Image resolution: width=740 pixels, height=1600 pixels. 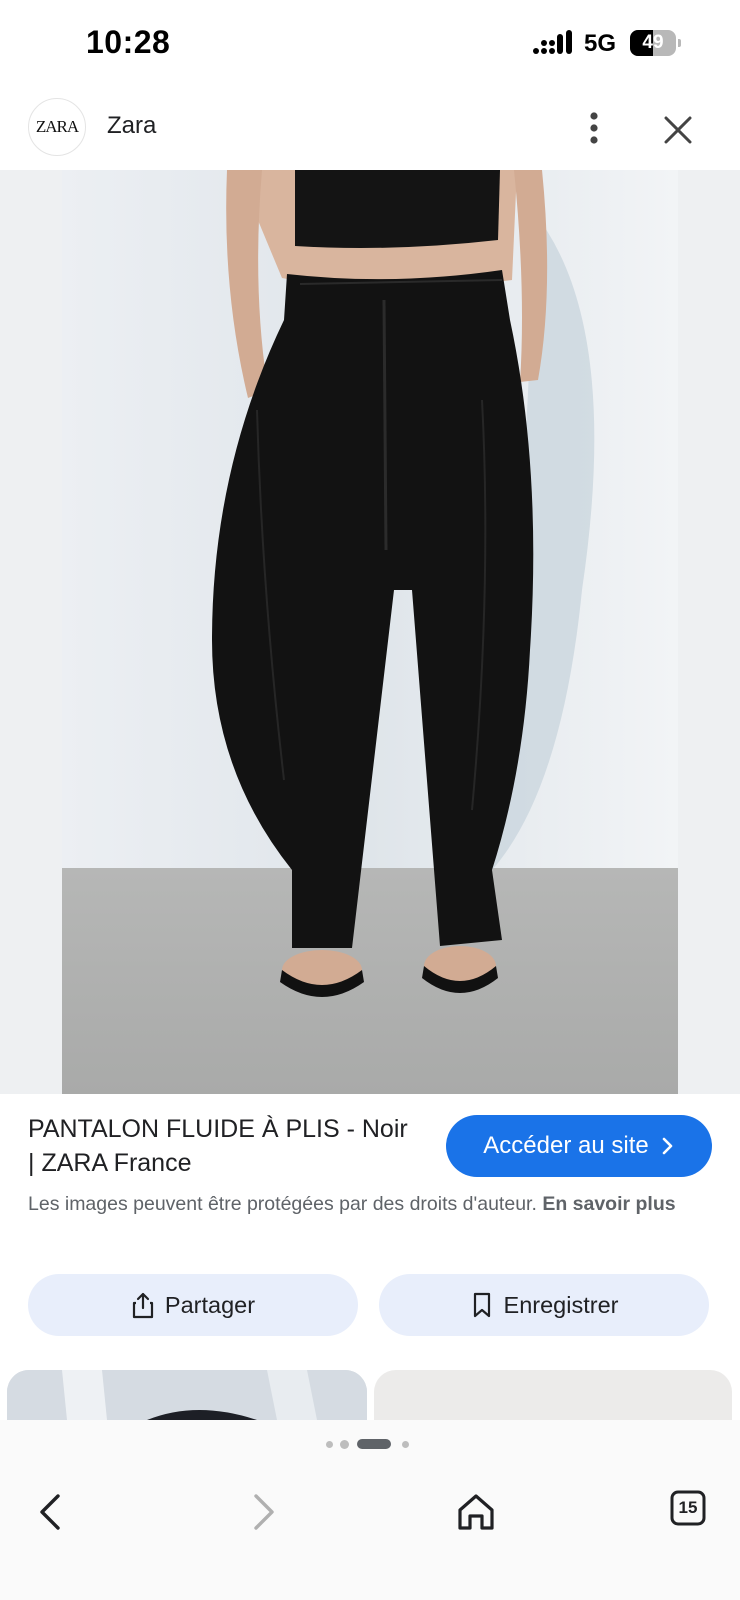 I want to click on thumbnail-photo, so click(x=187, y=1395).